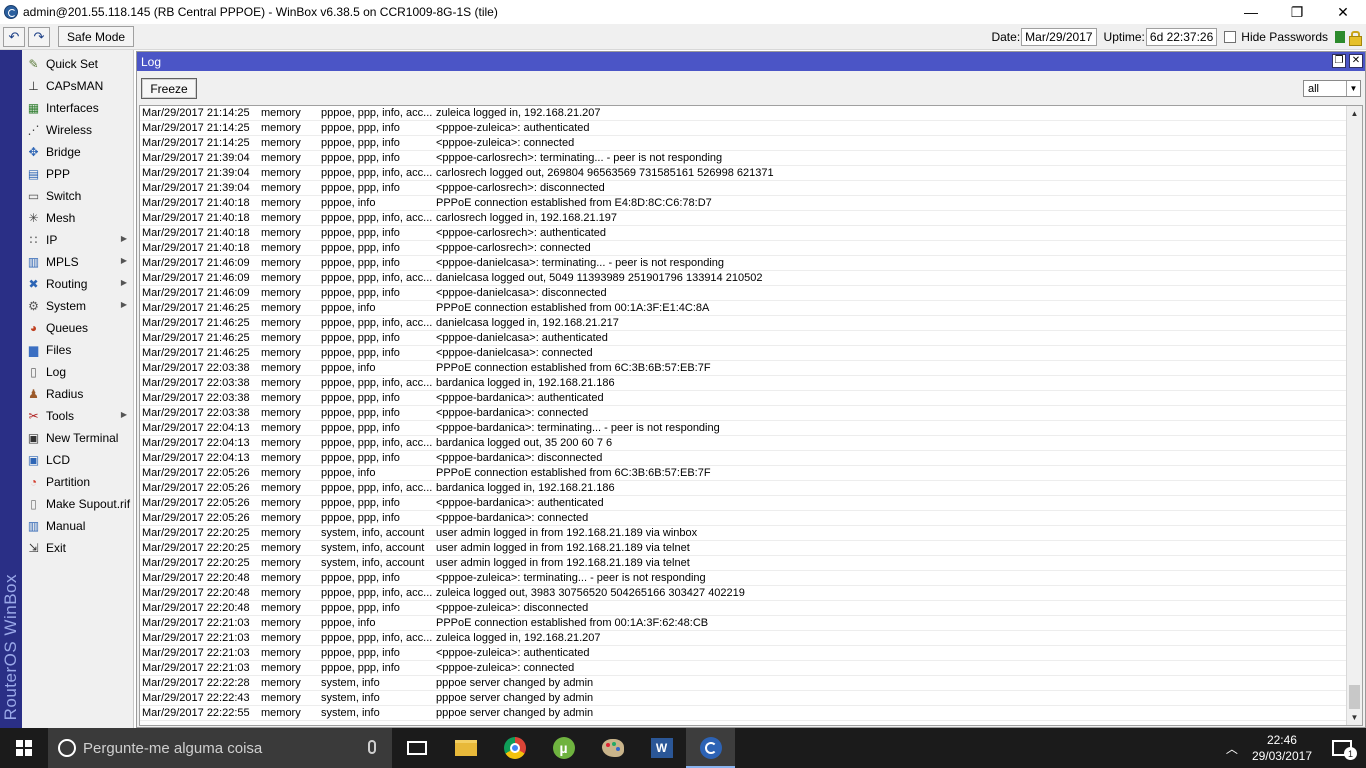  Describe the element at coordinates (169, 88) in the screenshot. I see `freeze-button: Freeze` at that location.